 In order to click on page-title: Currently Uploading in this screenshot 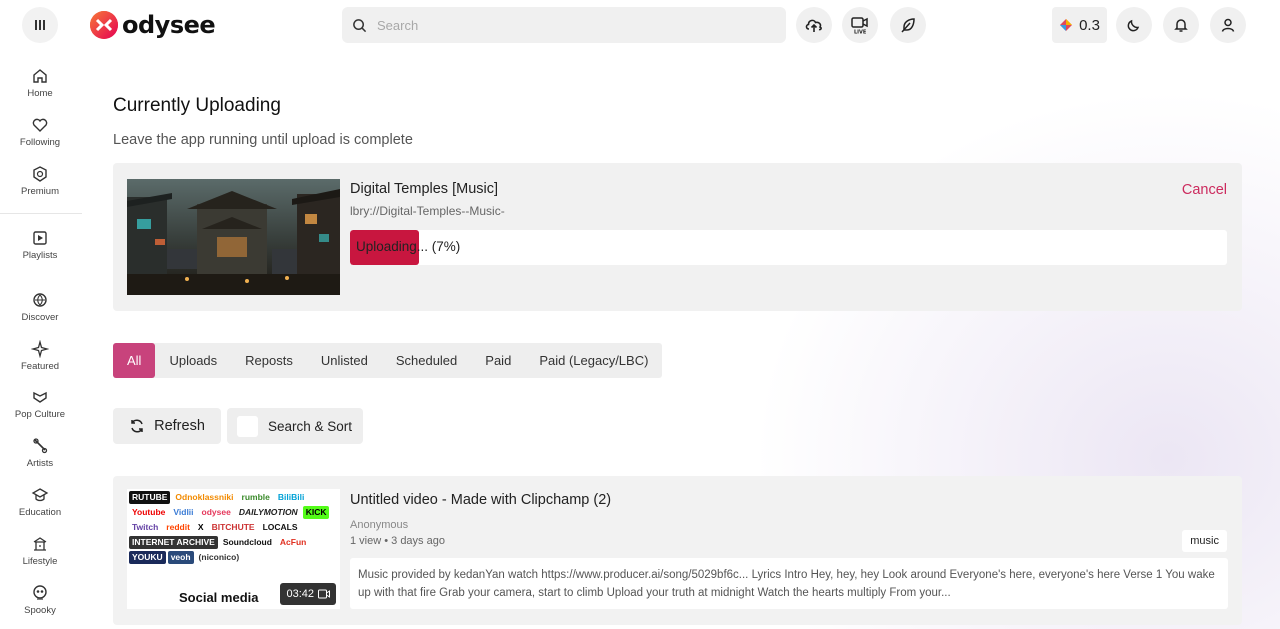, I will do `click(197, 105)`.